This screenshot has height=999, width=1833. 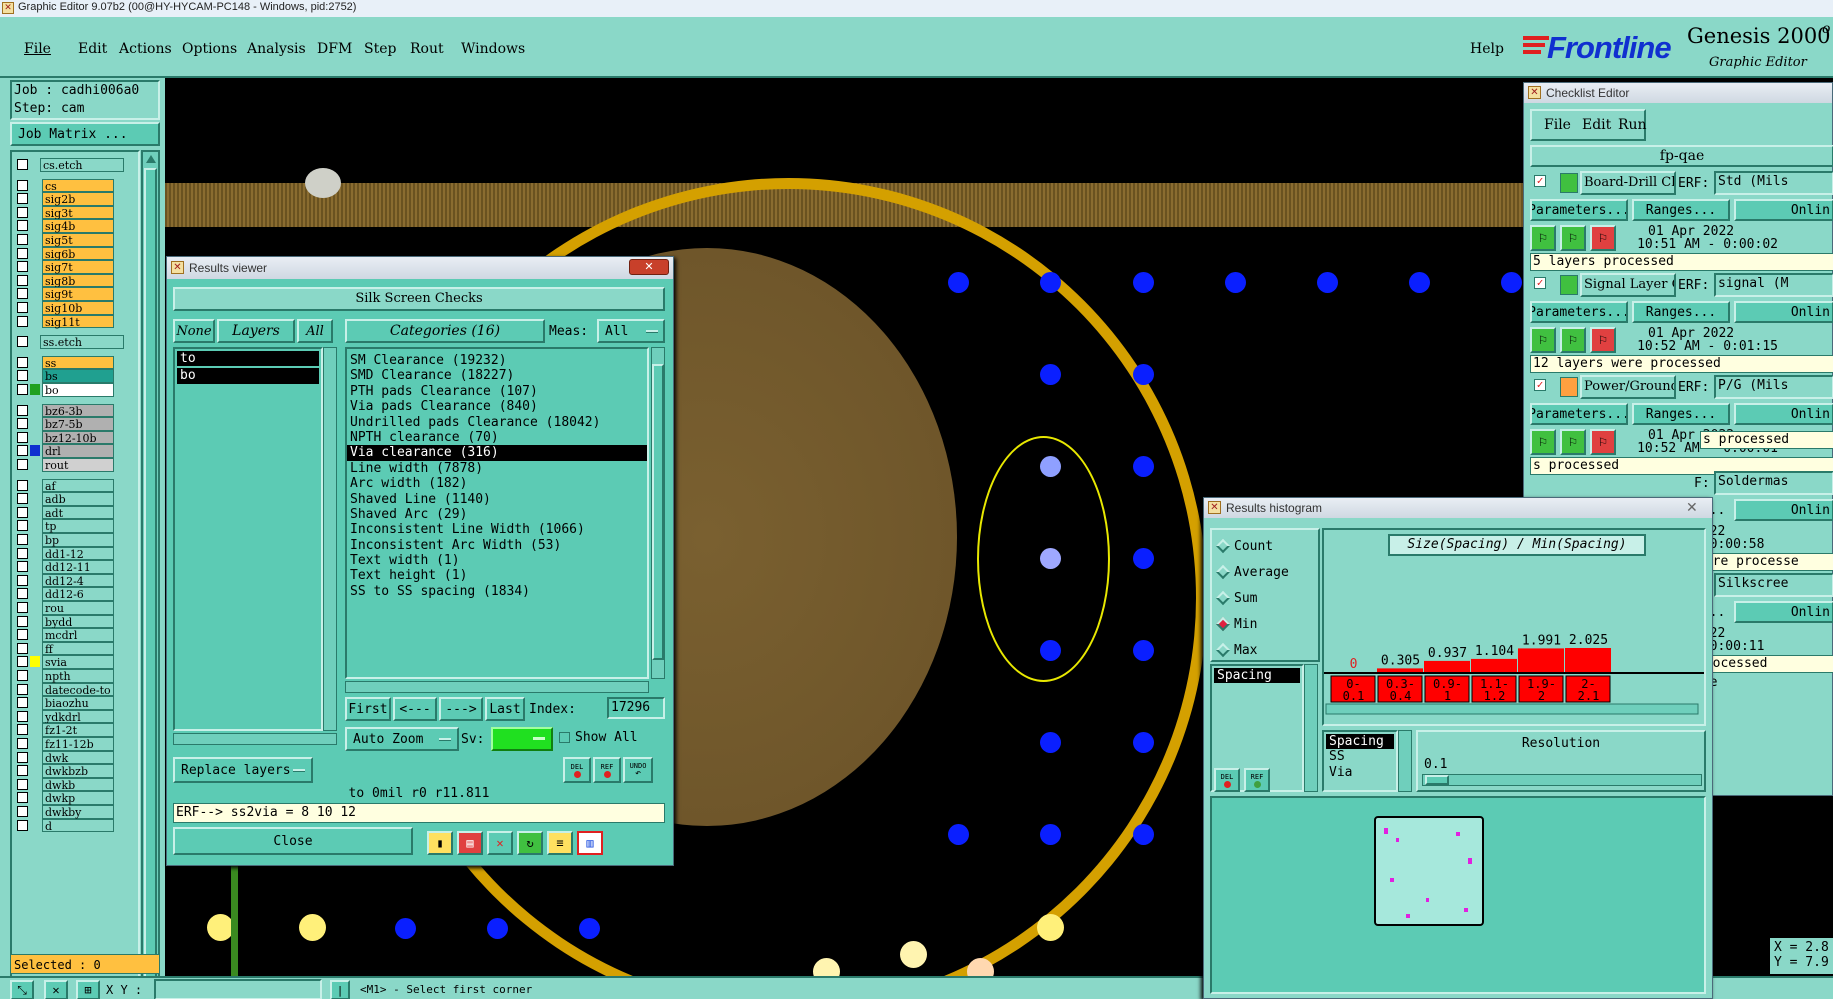 What do you see at coordinates (470, 843) in the screenshot?
I see `tool-icon-2: ▤` at bounding box center [470, 843].